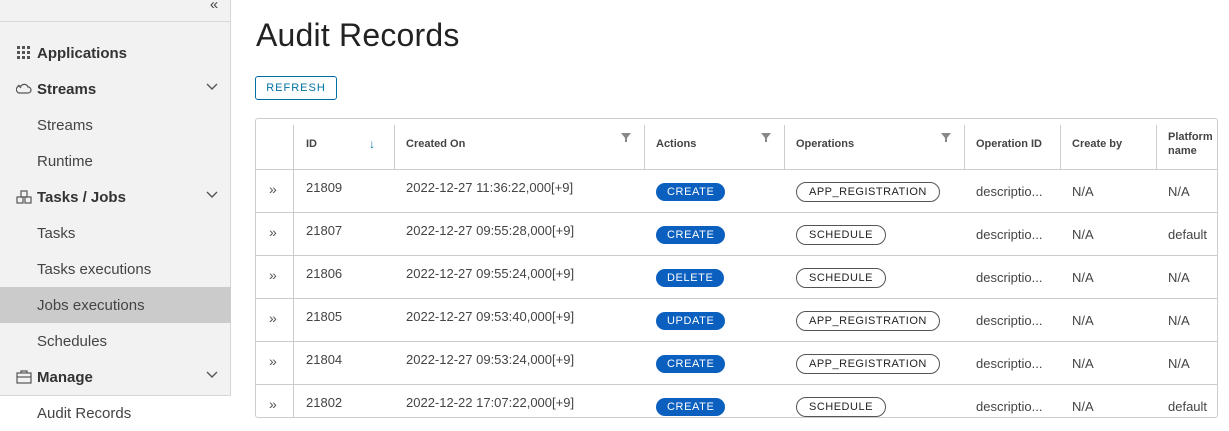 The image size is (1229, 431). What do you see at coordinates (1190, 144) in the screenshot?
I see `column-header-label: Platform name` at bounding box center [1190, 144].